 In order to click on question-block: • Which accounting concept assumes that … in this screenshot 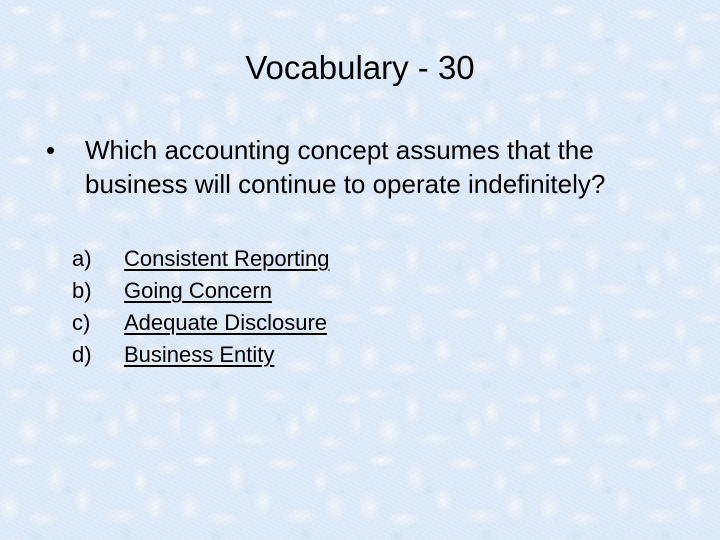, I will do `click(364, 167)`.